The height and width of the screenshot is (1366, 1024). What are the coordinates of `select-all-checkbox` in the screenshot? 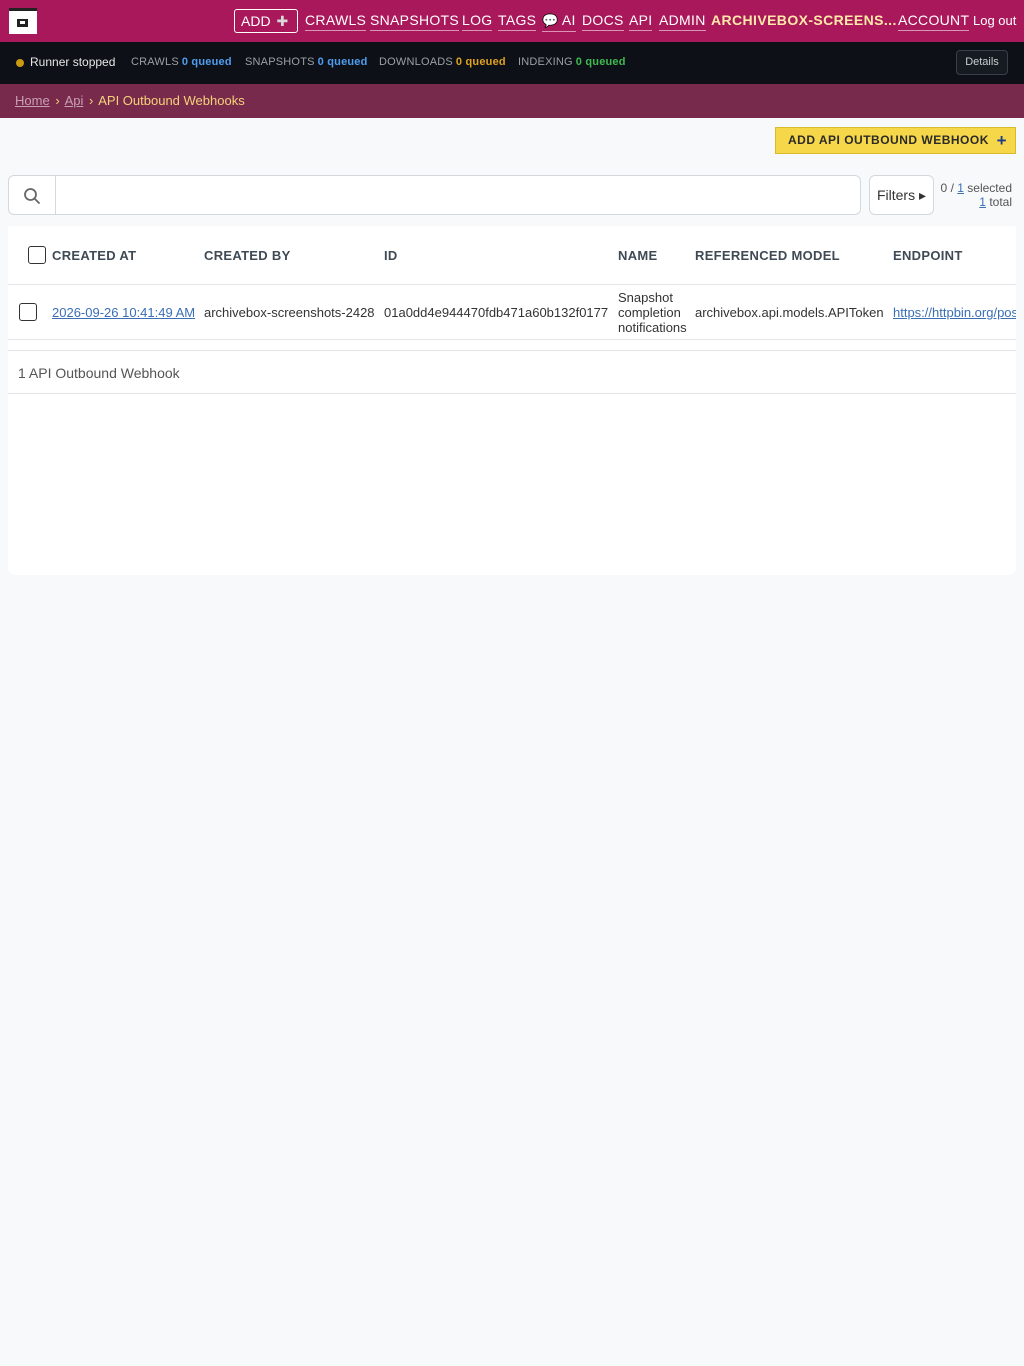 It's located at (37, 255).